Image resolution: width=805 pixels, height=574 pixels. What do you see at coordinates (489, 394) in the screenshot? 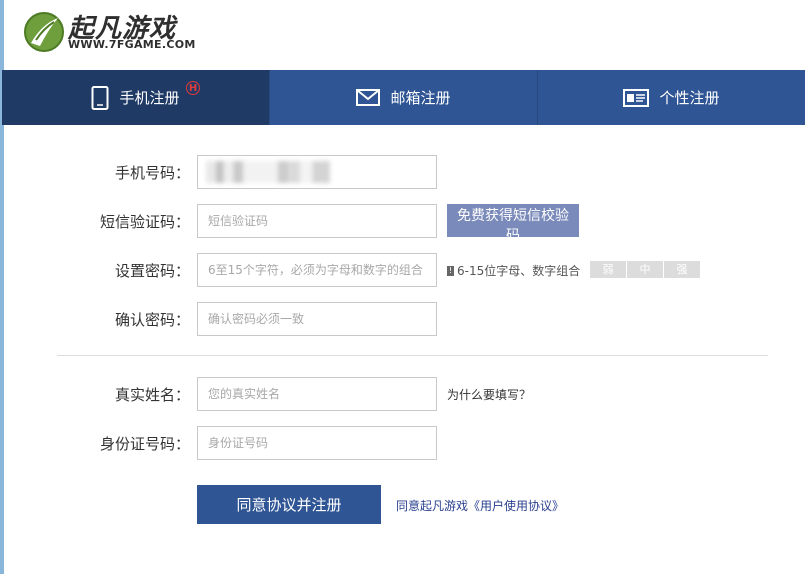
I see `why-fill-link: 为什么要填写？` at bounding box center [489, 394].